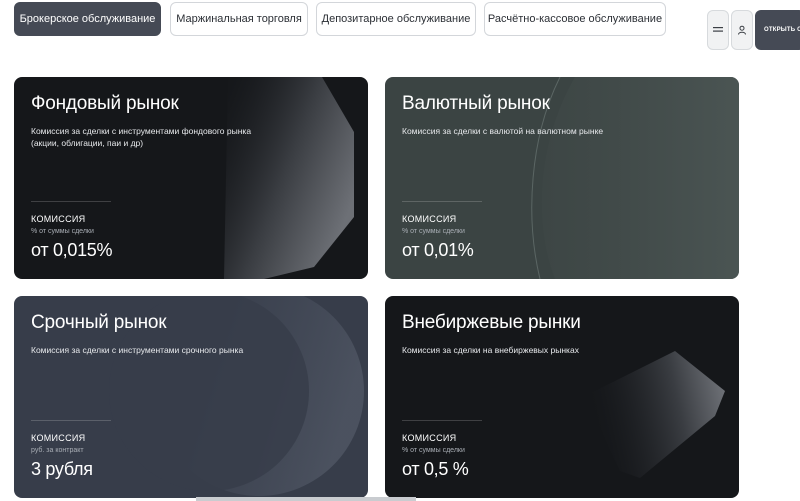 The width and height of the screenshot is (800, 501). I want to click on tab-margin-trading: Маржинальная торговля, so click(239, 19).